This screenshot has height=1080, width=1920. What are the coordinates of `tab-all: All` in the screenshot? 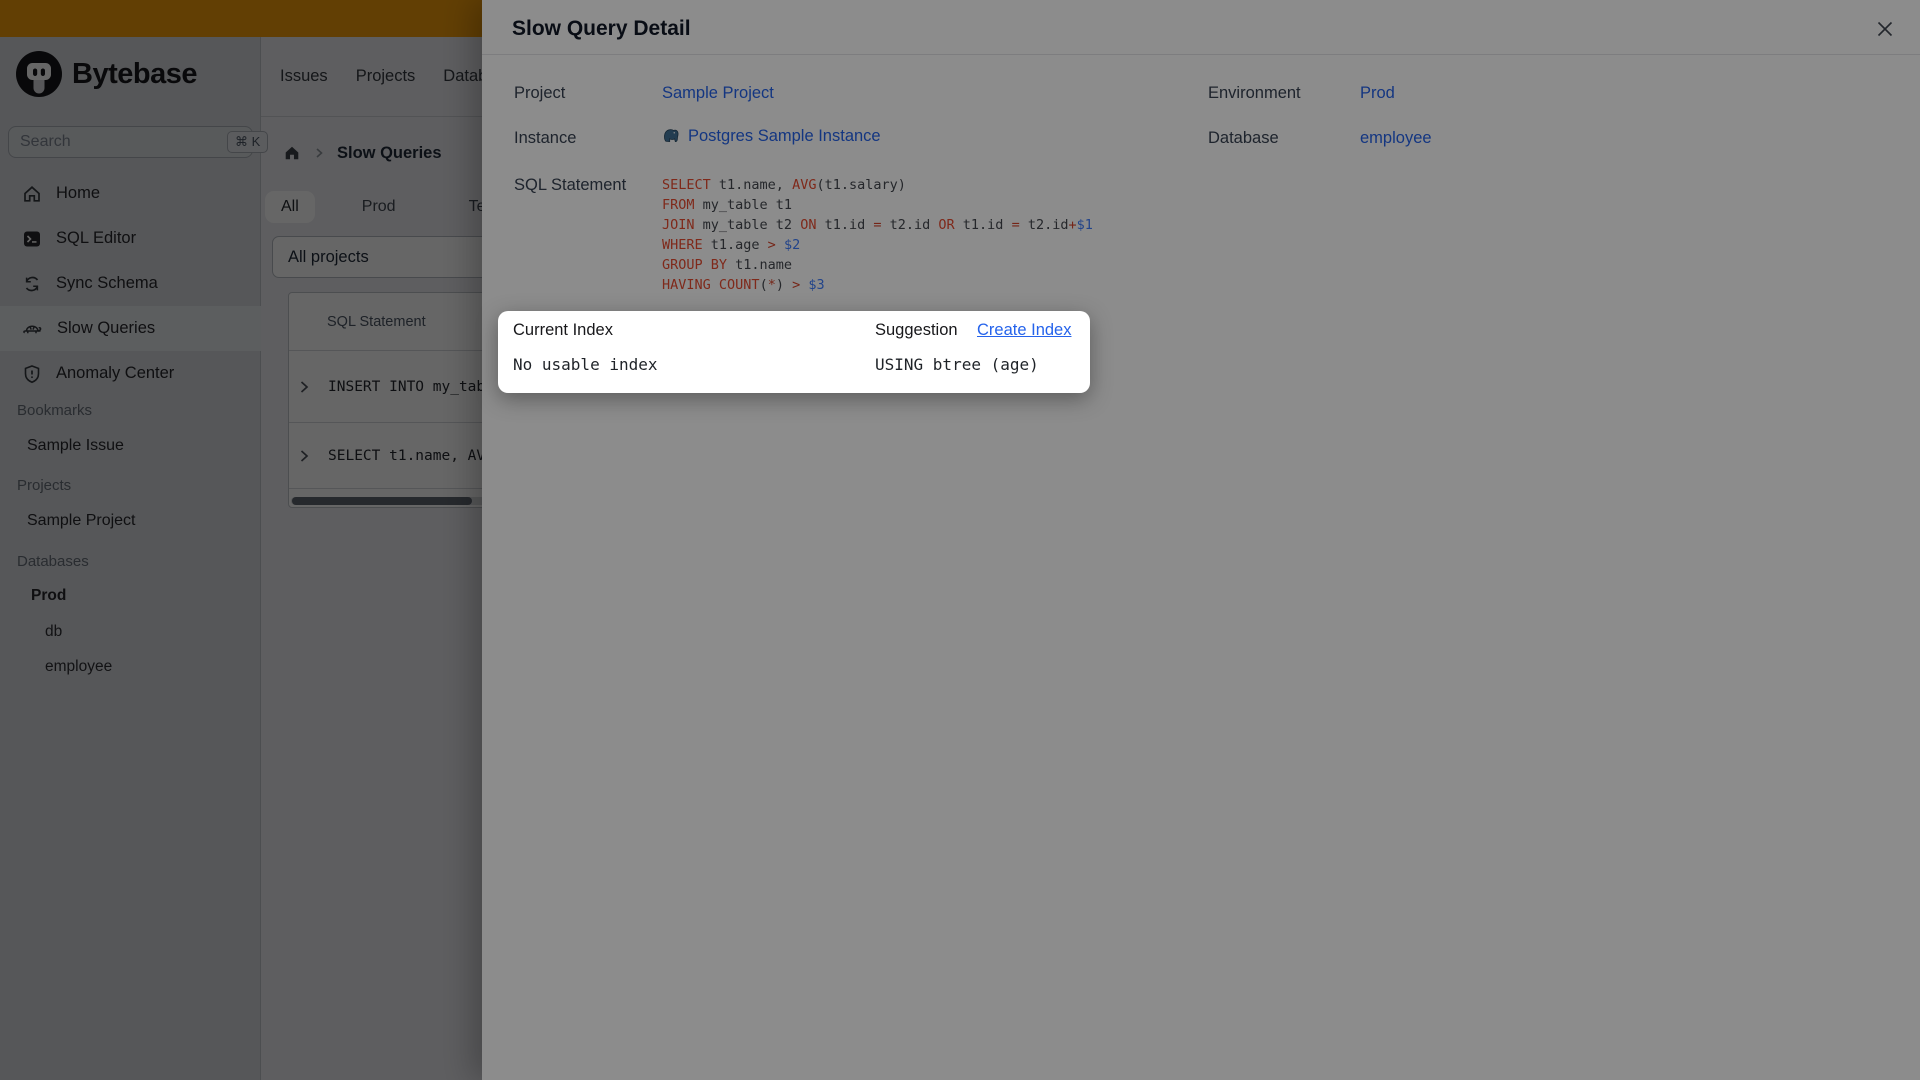 It's located at (290, 206).